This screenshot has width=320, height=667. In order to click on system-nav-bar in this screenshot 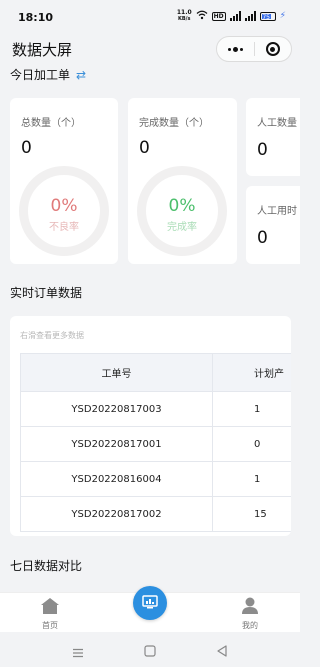, I will do `click(150, 649)`.